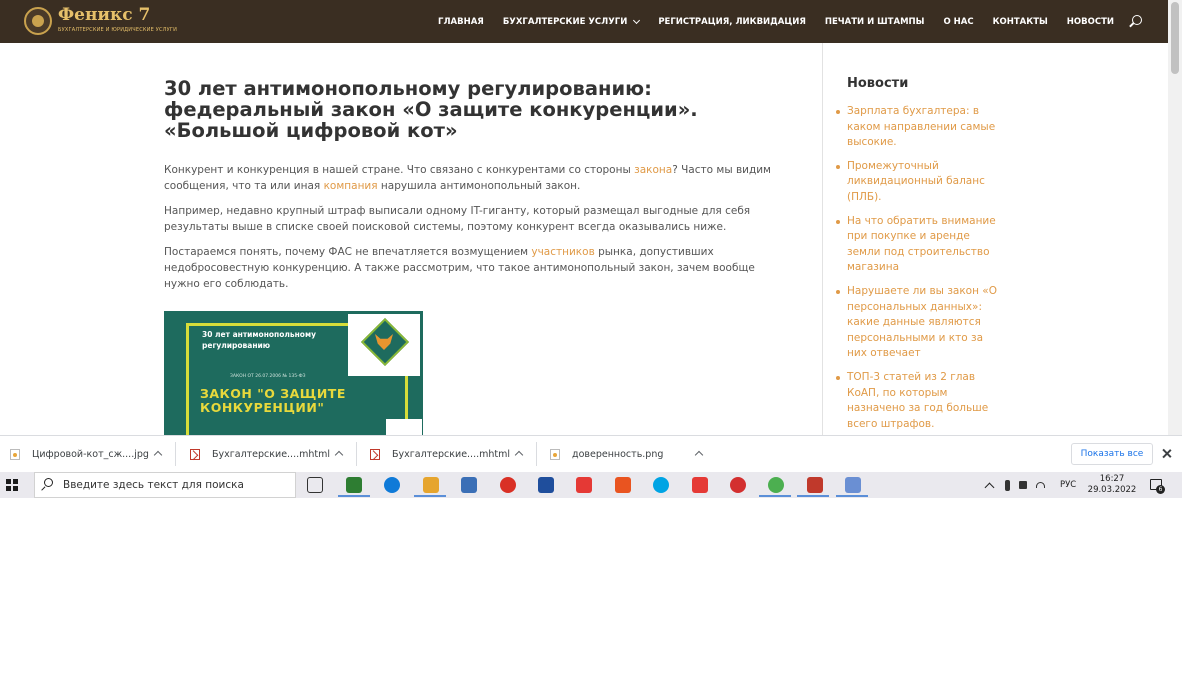 This screenshot has width=1200, height=675. What do you see at coordinates (153, 485) in the screenshot?
I see `search-placeholder: Введите здесь текст для поиска` at bounding box center [153, 485].